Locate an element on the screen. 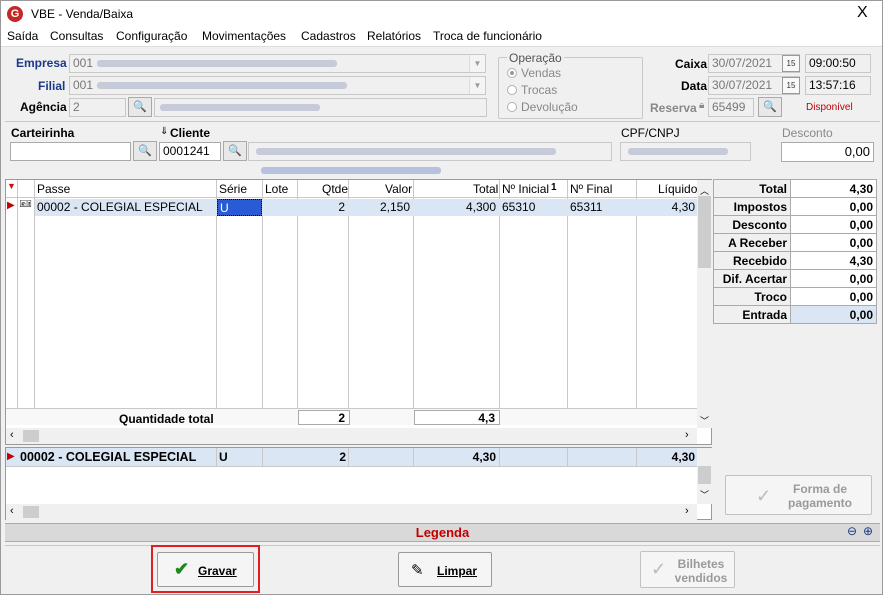 This screenshot has width=883, height=595. col-inicial: Nº Inicial is located at coordinates (525, 189).